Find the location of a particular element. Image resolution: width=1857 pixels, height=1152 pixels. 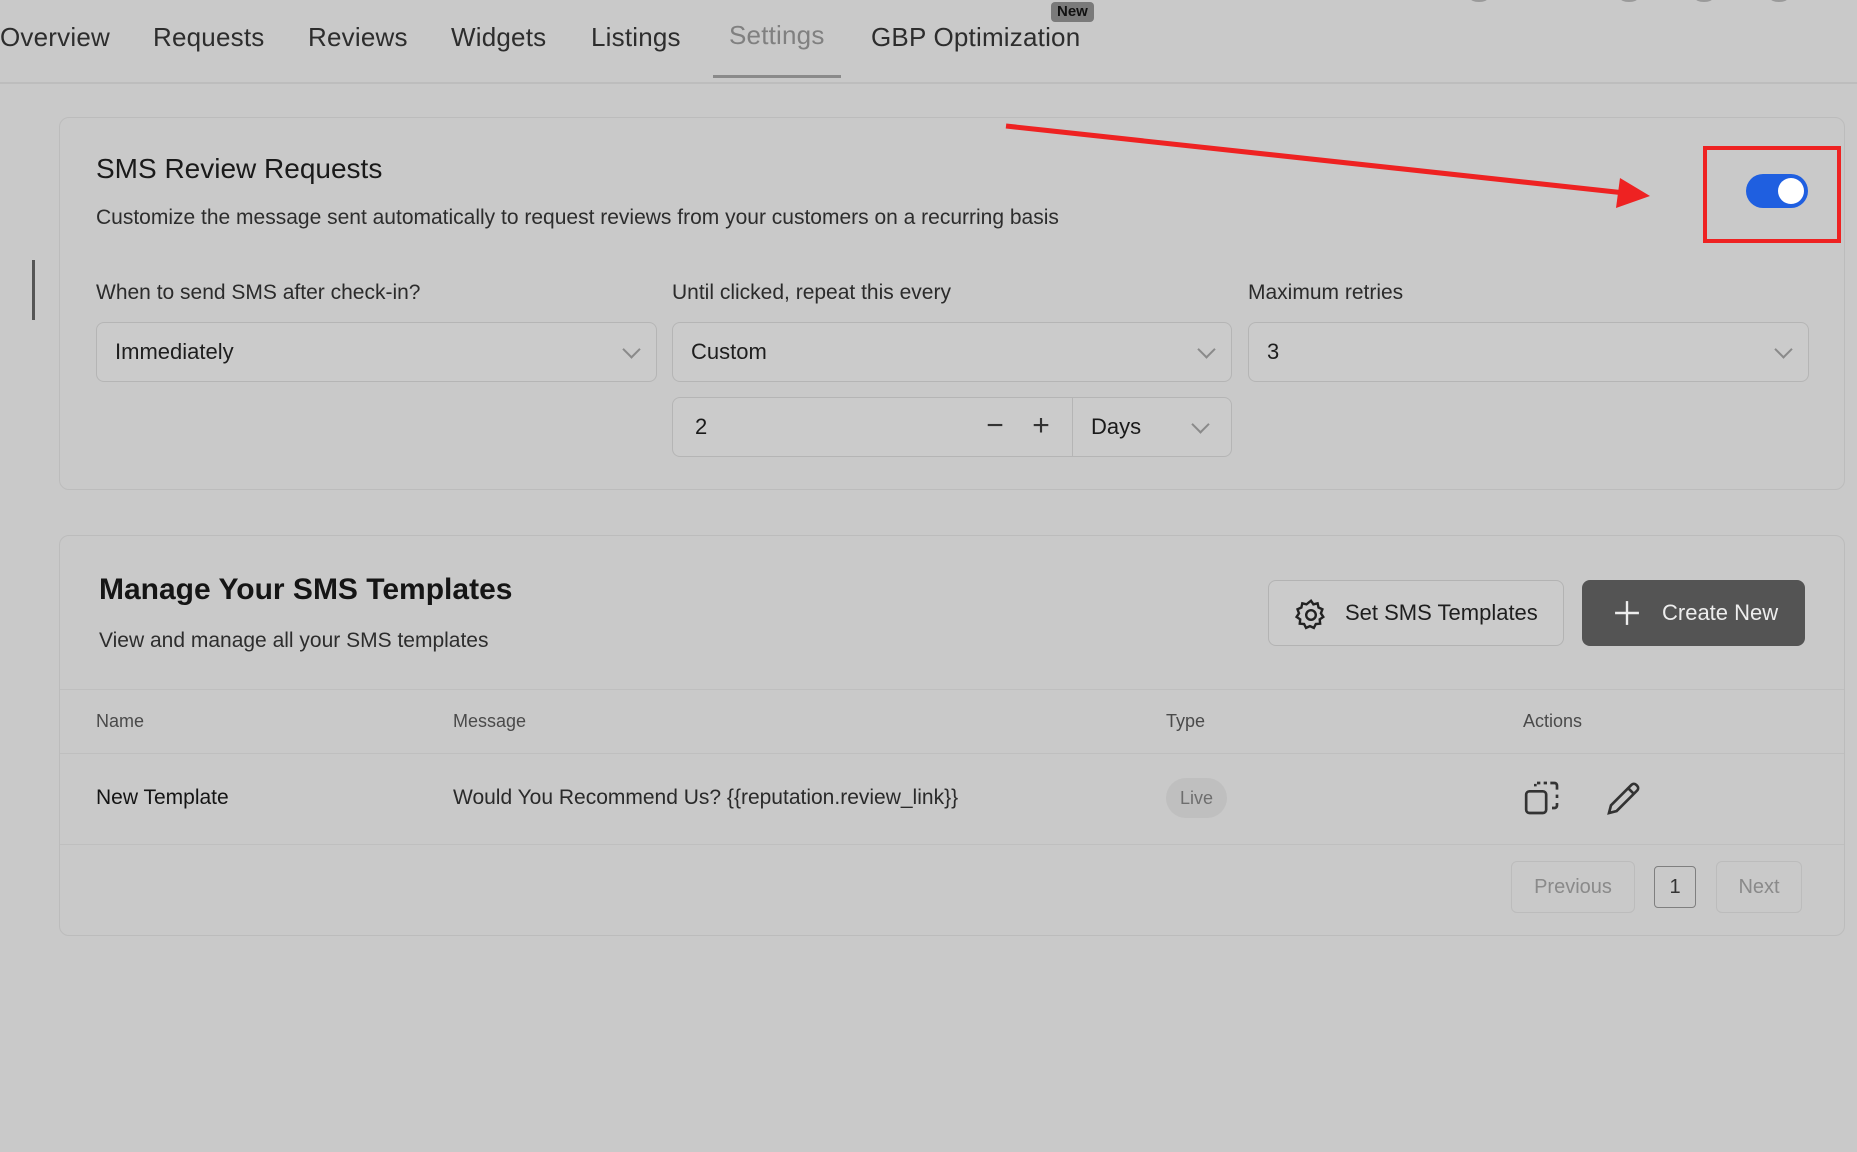

next-page-button: Next is located at coordinates (1759, 887).